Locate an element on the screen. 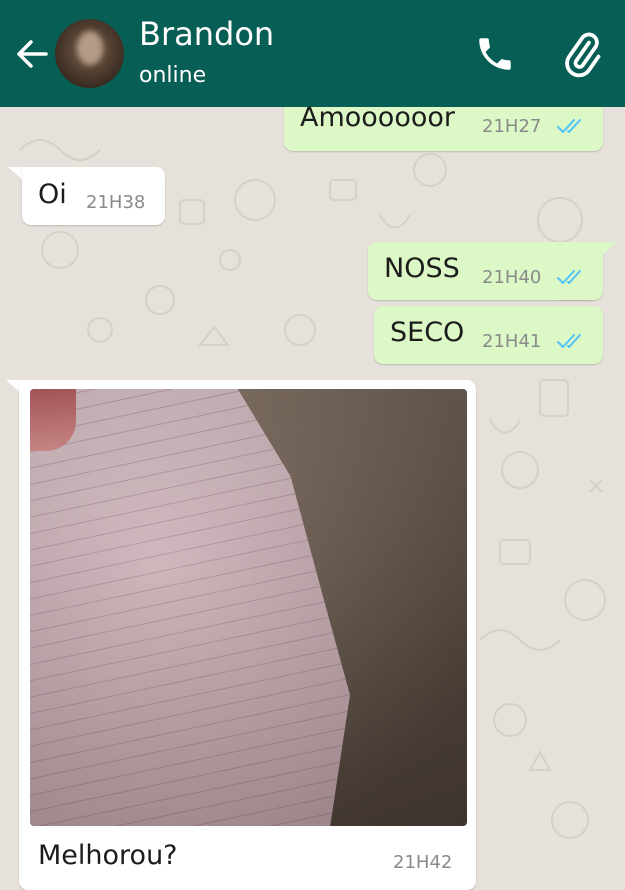  contact-name: Brandon is located at coordinates (206, 34).